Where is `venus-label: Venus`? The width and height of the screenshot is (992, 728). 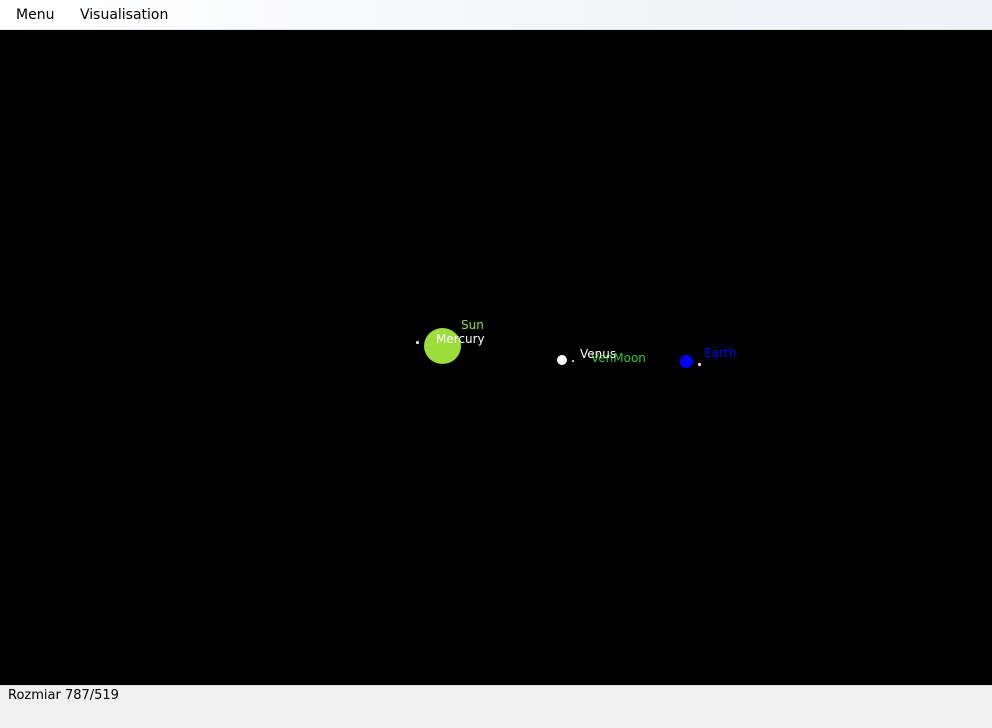 venus-label: Venus is located at coordinates (598, 354).